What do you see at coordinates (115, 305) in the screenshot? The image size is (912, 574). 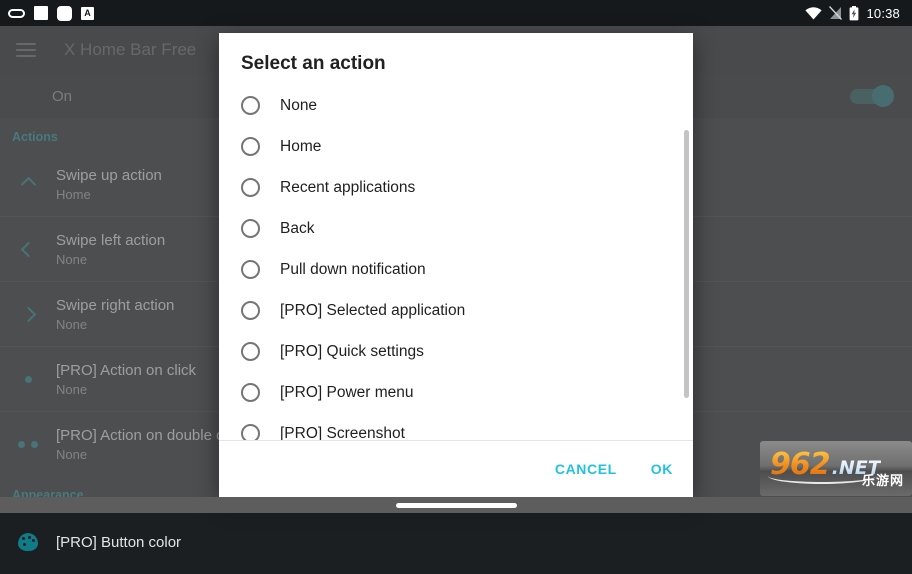 I see `pref-title: Swipe right action` at bounding box center [115, 305].